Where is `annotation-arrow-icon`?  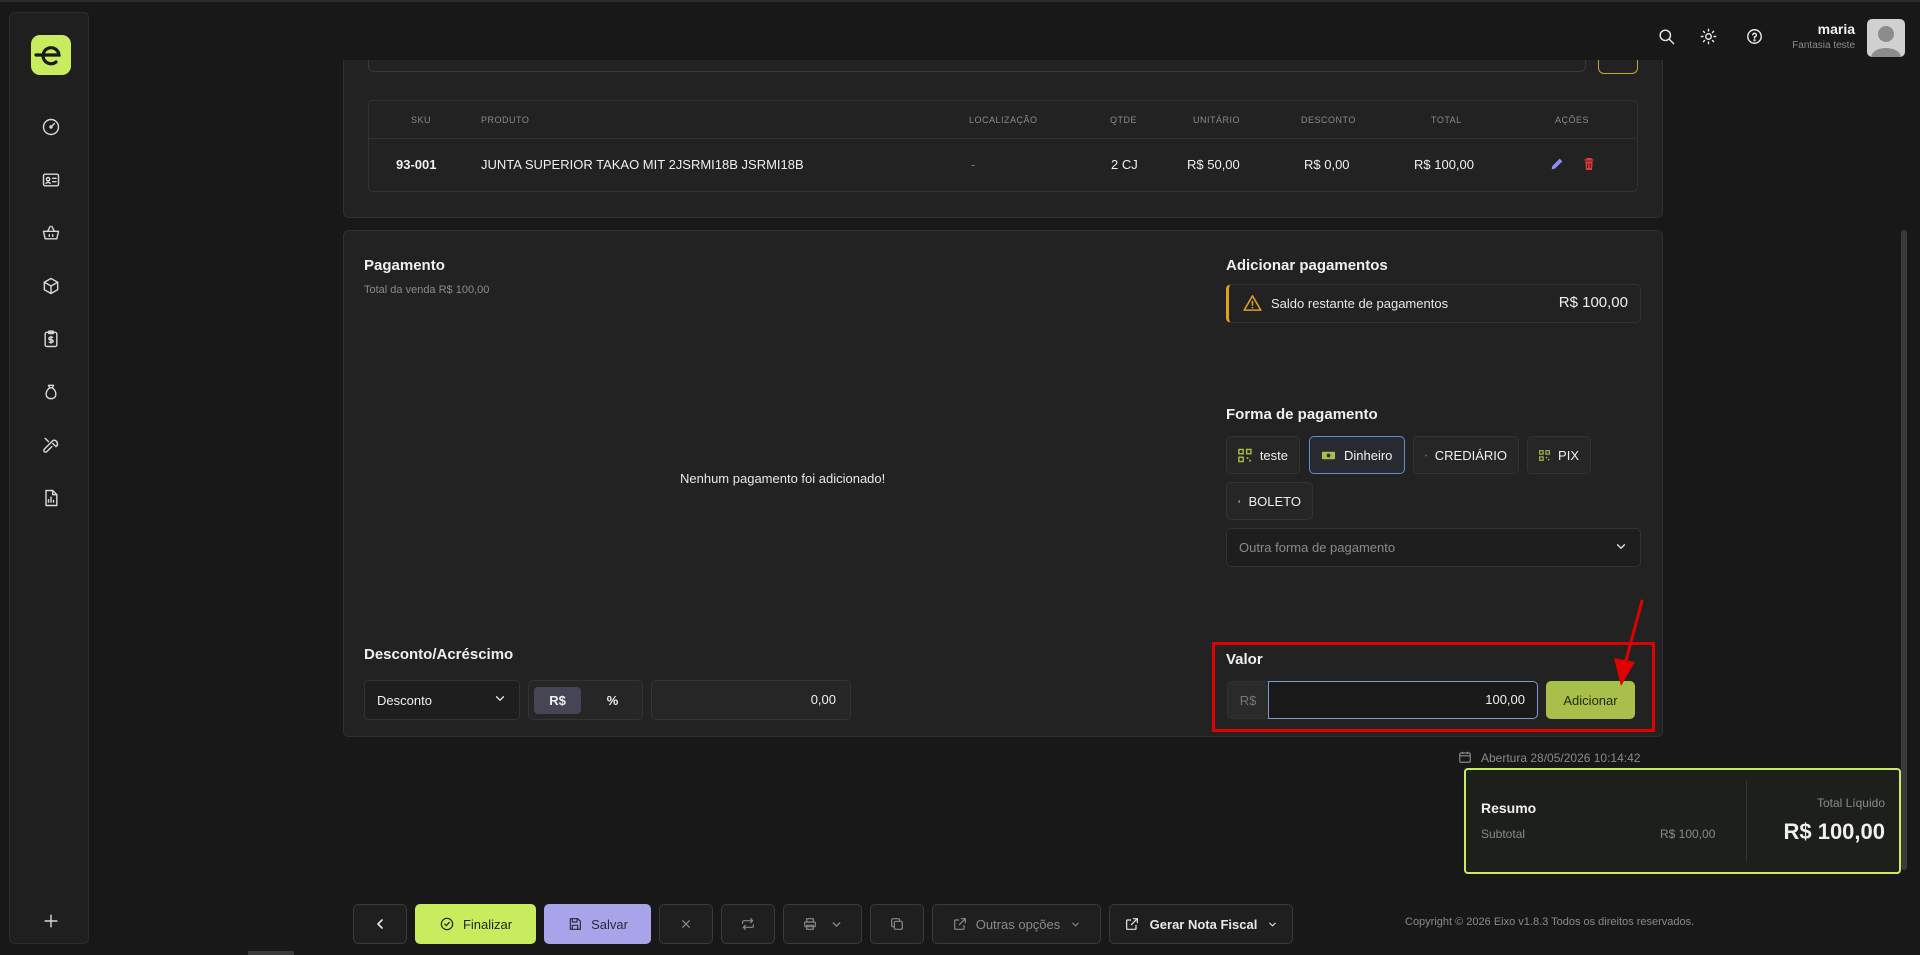 annotation-arrow-icon is located at coordinates (1629, 642).